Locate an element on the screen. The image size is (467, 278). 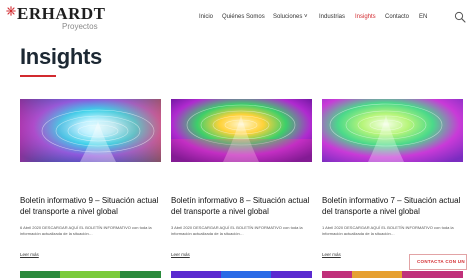
contact-expert-button: CONTACTA CON UN EXPERTO is located at coordinates (438, 262).